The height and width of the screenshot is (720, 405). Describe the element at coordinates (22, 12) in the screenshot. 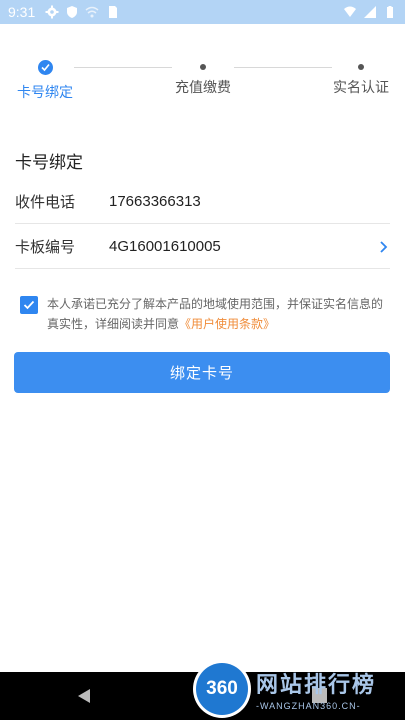

I see `status-time: 9:31` at that location.